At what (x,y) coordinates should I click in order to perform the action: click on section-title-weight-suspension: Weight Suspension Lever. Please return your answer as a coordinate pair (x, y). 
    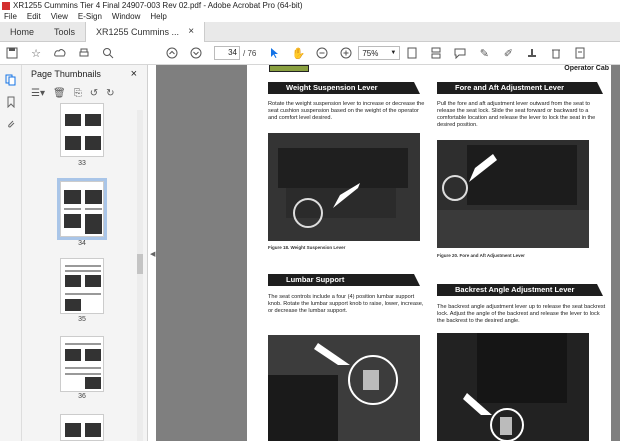
    Looking at the image, I should click on (344, 88).